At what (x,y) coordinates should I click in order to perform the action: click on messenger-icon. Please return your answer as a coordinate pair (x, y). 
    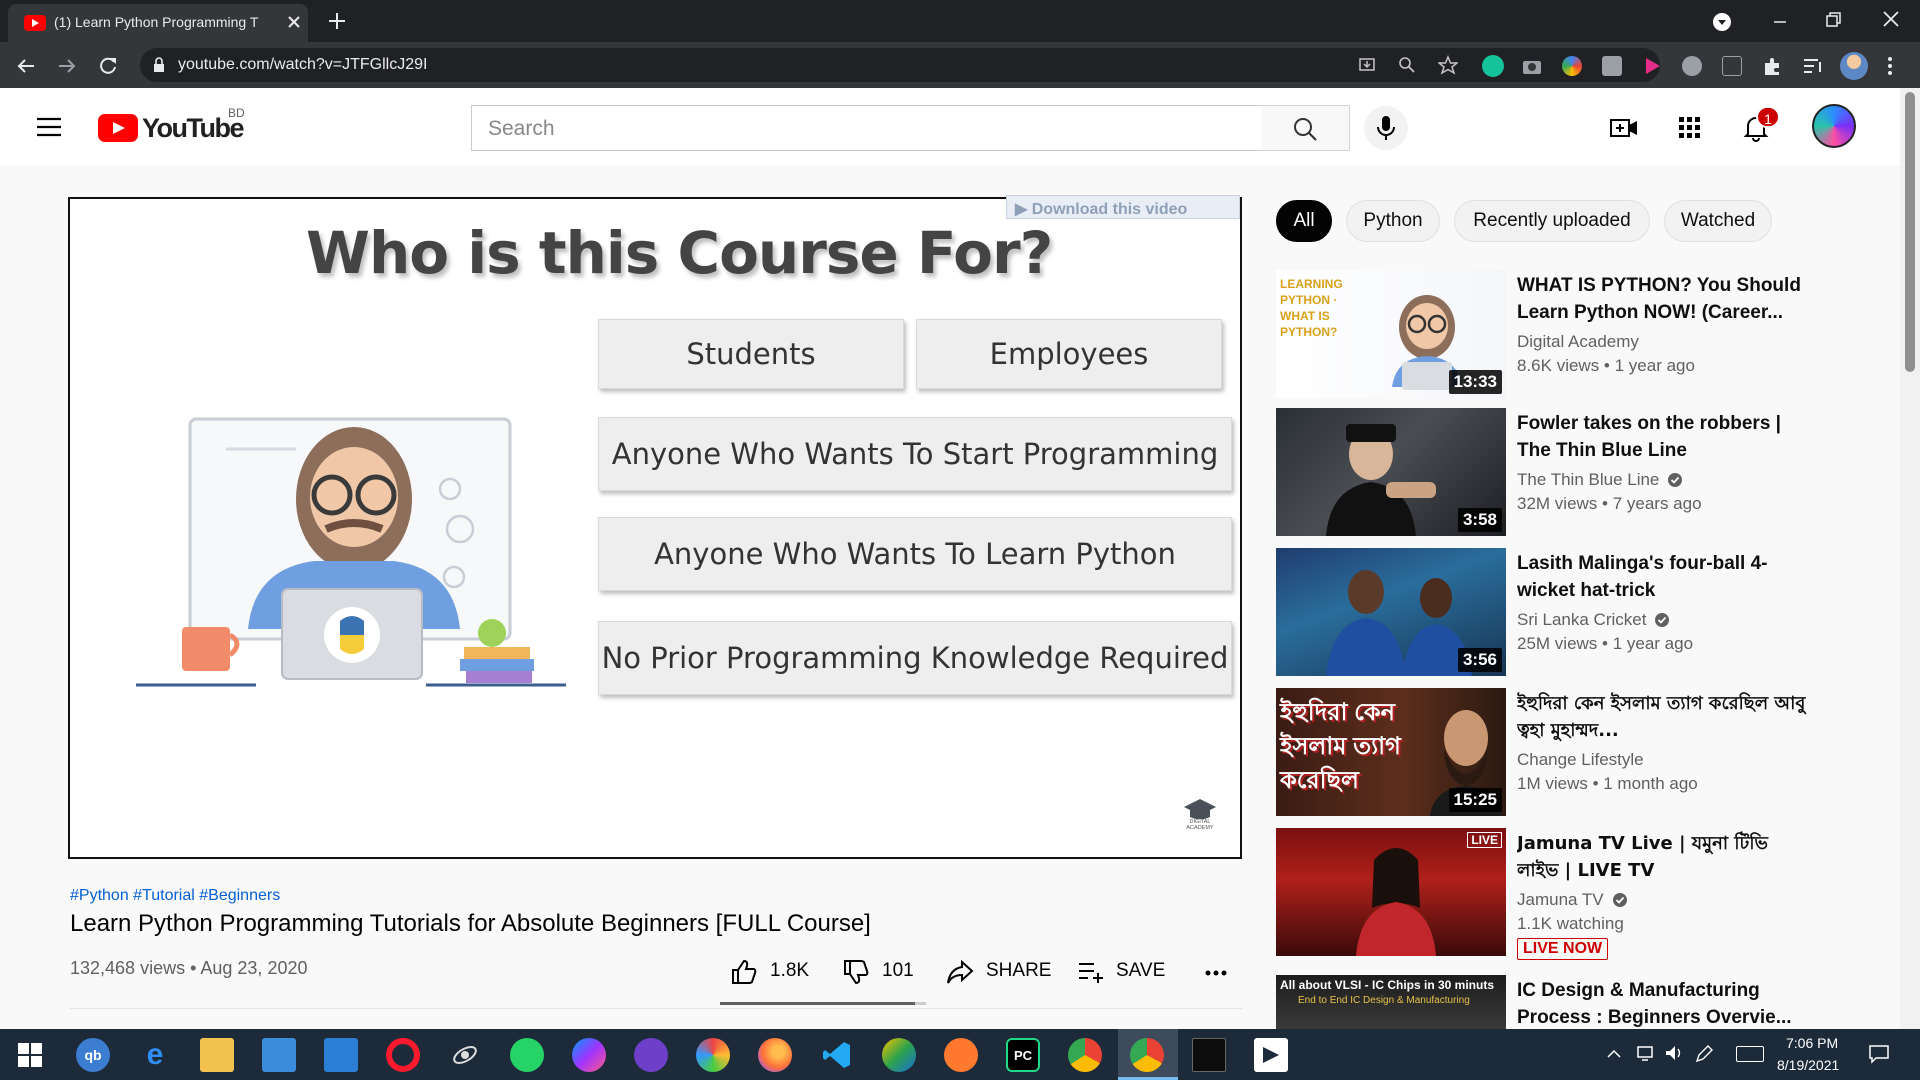
    Looking at the image, I should click on (589, 1055).